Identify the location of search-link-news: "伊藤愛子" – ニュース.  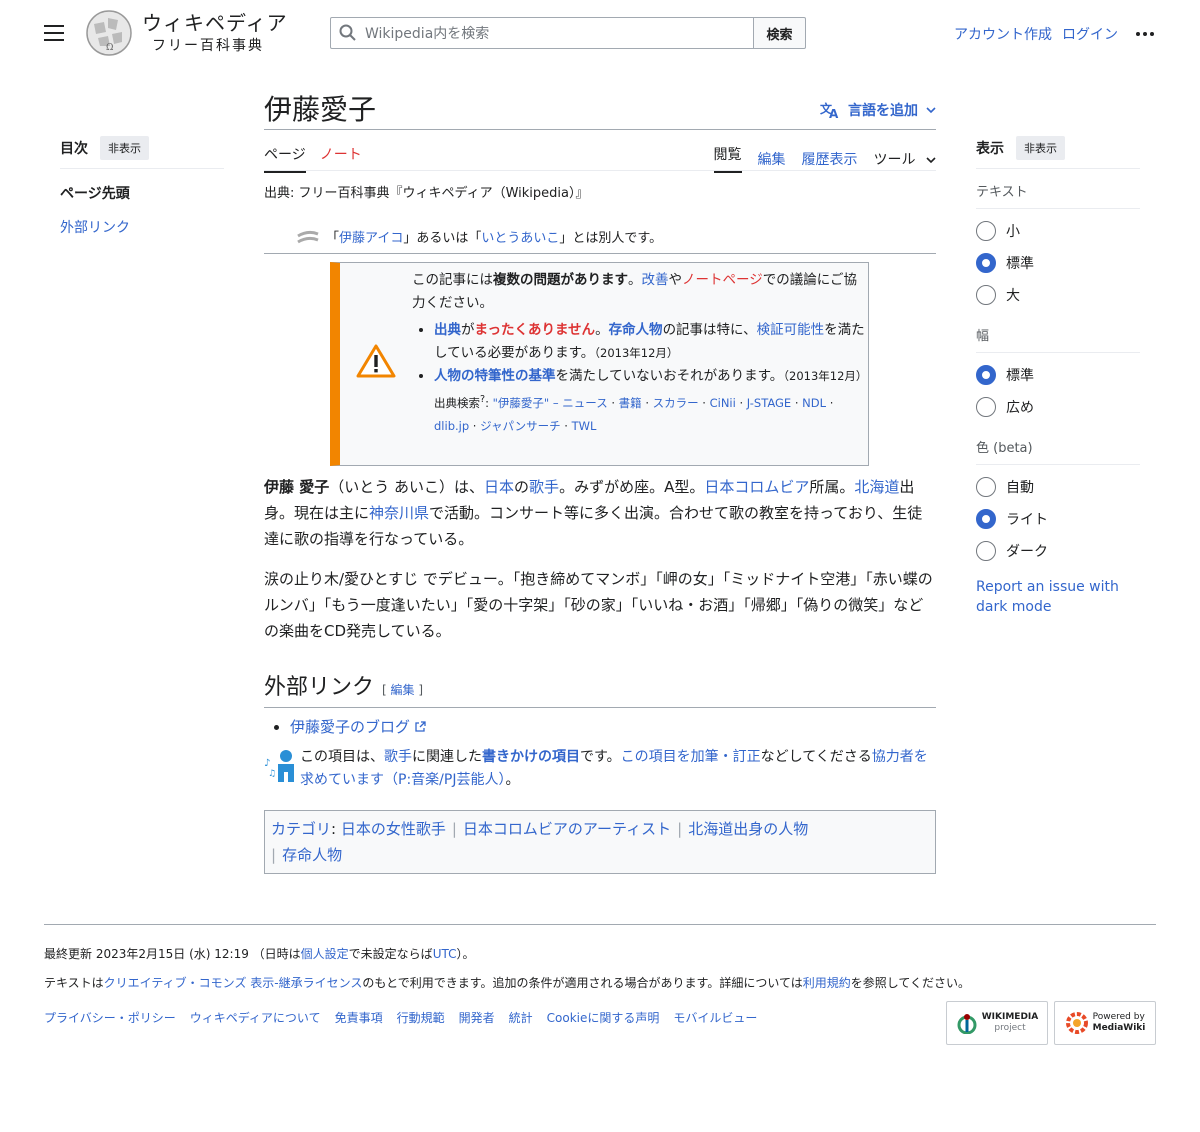
(550, 403).